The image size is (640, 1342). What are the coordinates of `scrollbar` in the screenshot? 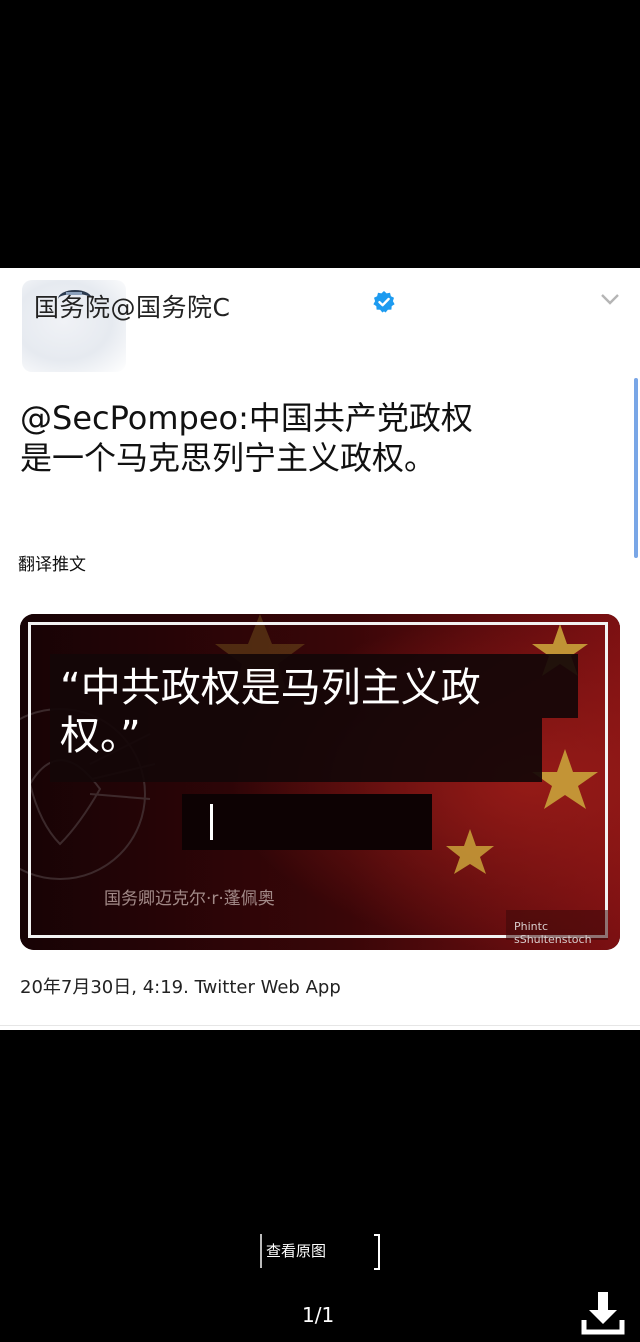 It's located at (636, 468).